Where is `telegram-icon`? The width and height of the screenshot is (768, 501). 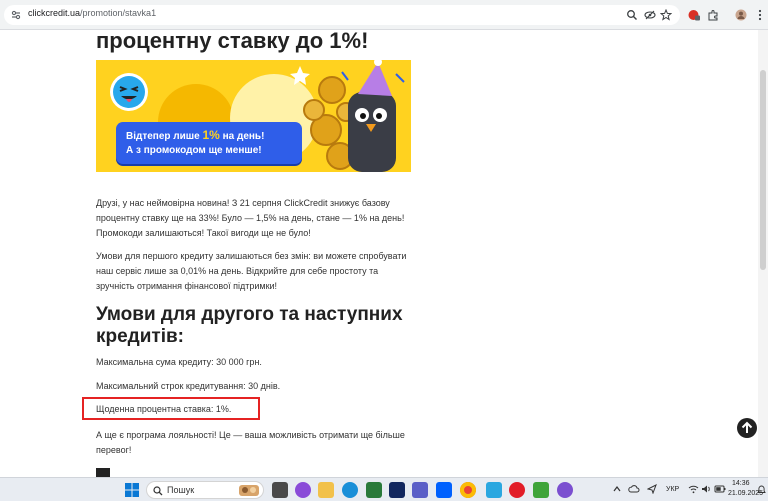 telegram-icon is located at coordinates (494, 490).